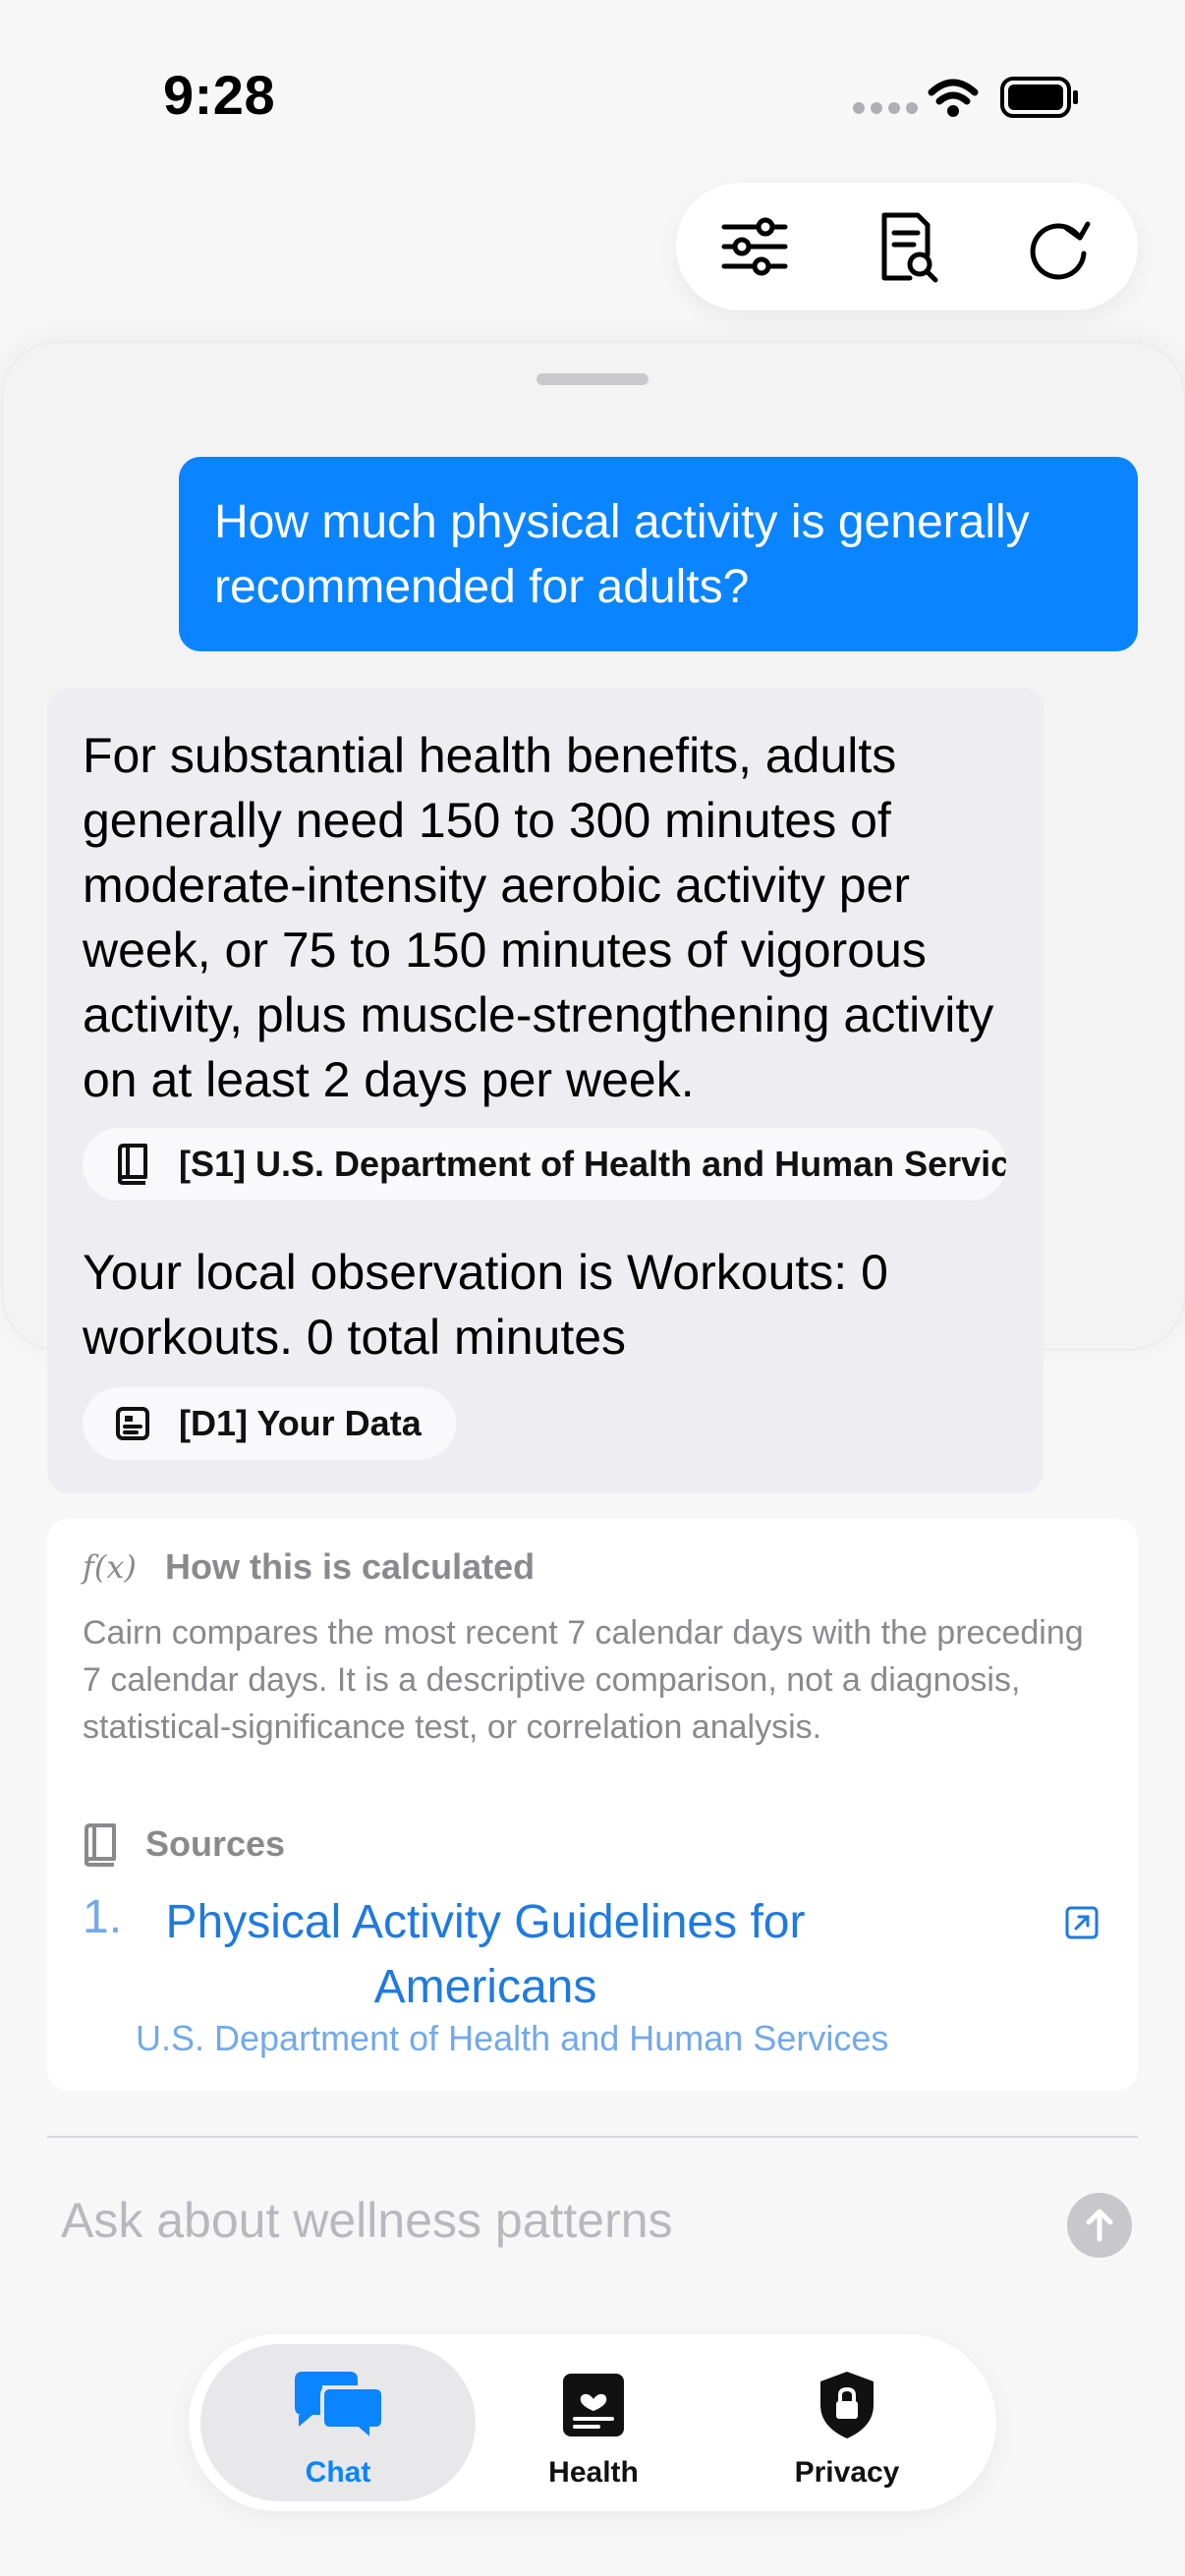  I want to click on tab-bar: Chat Health Privacy, so click(592, 2422).